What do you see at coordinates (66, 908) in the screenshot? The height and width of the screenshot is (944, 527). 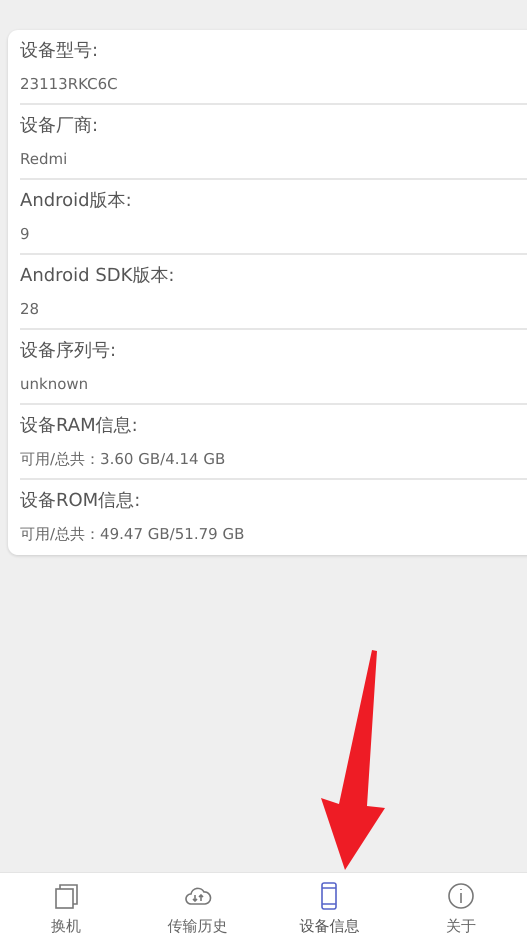 I see `nav-tab: 换机` at bounding box center [66, 908].